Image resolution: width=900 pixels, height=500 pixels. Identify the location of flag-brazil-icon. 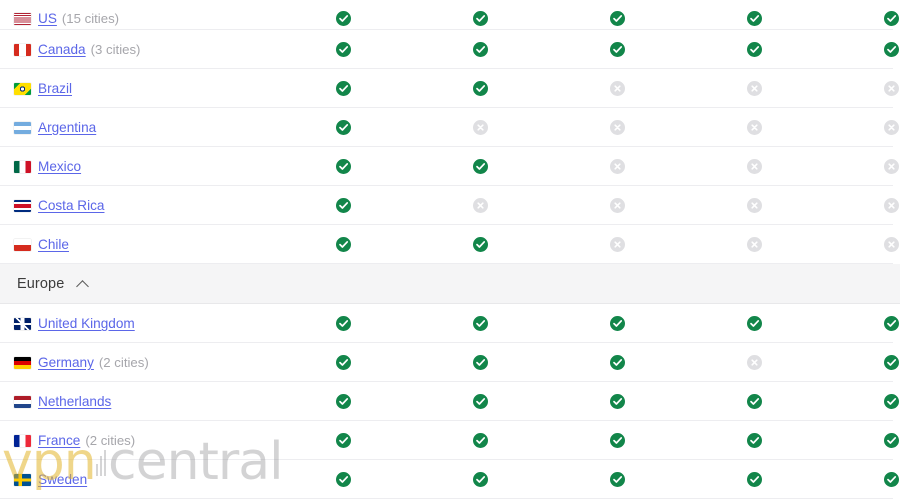
(22, 88).